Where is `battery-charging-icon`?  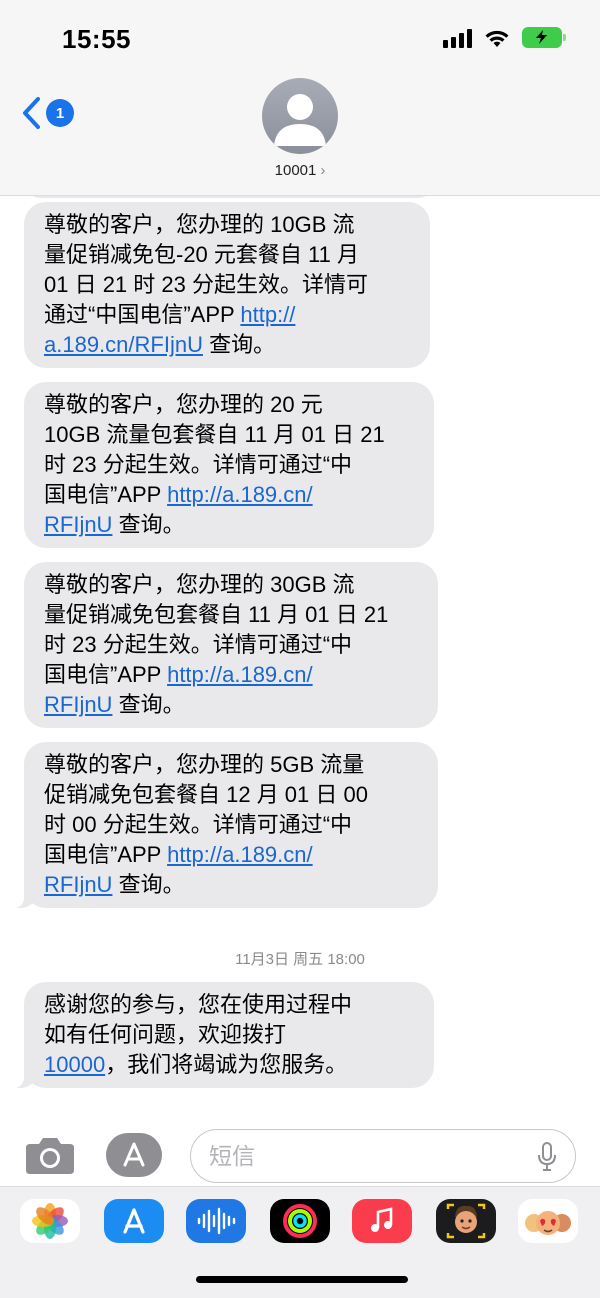
battery-charging-icon is located at coordinates (544, 37).